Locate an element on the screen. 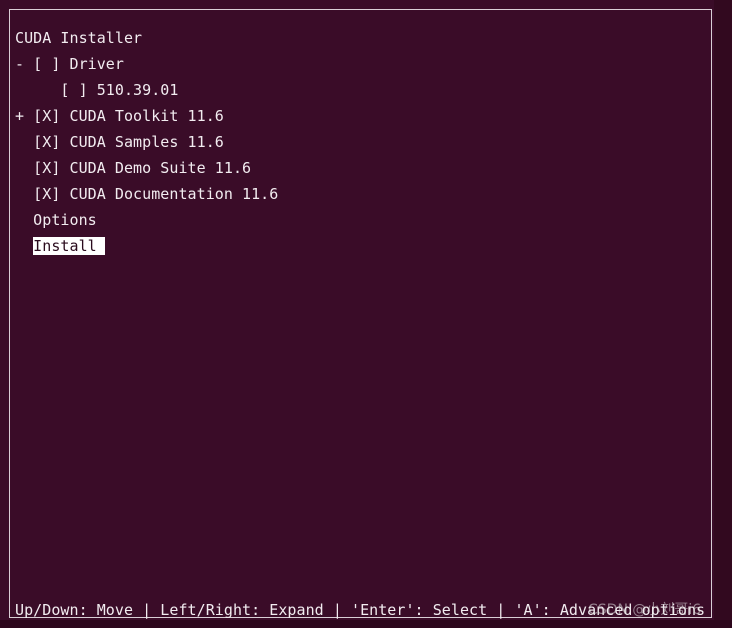 Image resolution: width=732 pixels, height=628 pixels. menu-item-cuda-documentation: [X] CUDA Documentation 11.6 is located at coordinates (146, 194).